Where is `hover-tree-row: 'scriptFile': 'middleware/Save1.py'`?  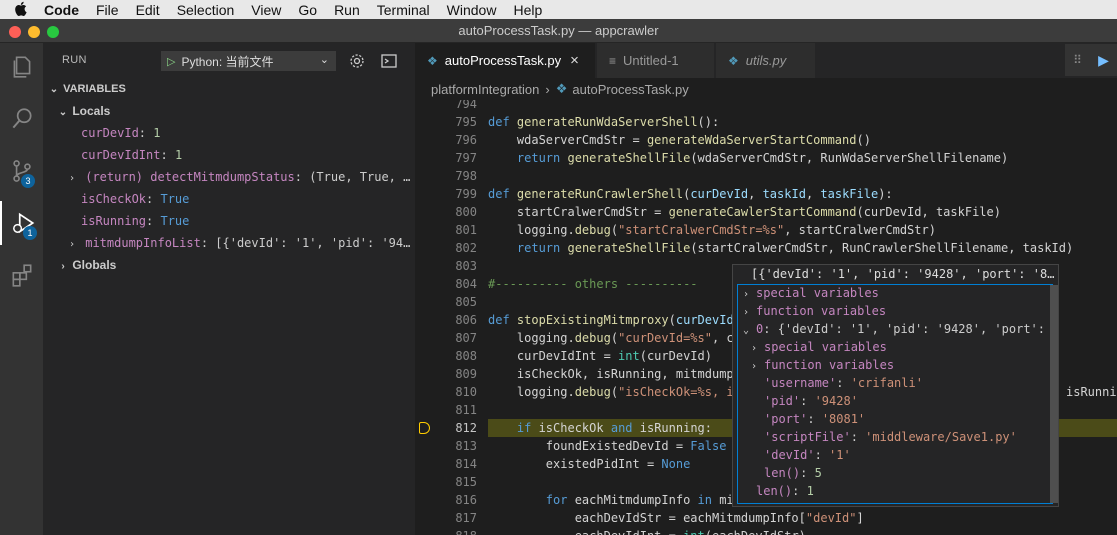
hover-tree-row: 'scriptFile': 'middleware/Save1.py' is located at coordinates (882, 437).